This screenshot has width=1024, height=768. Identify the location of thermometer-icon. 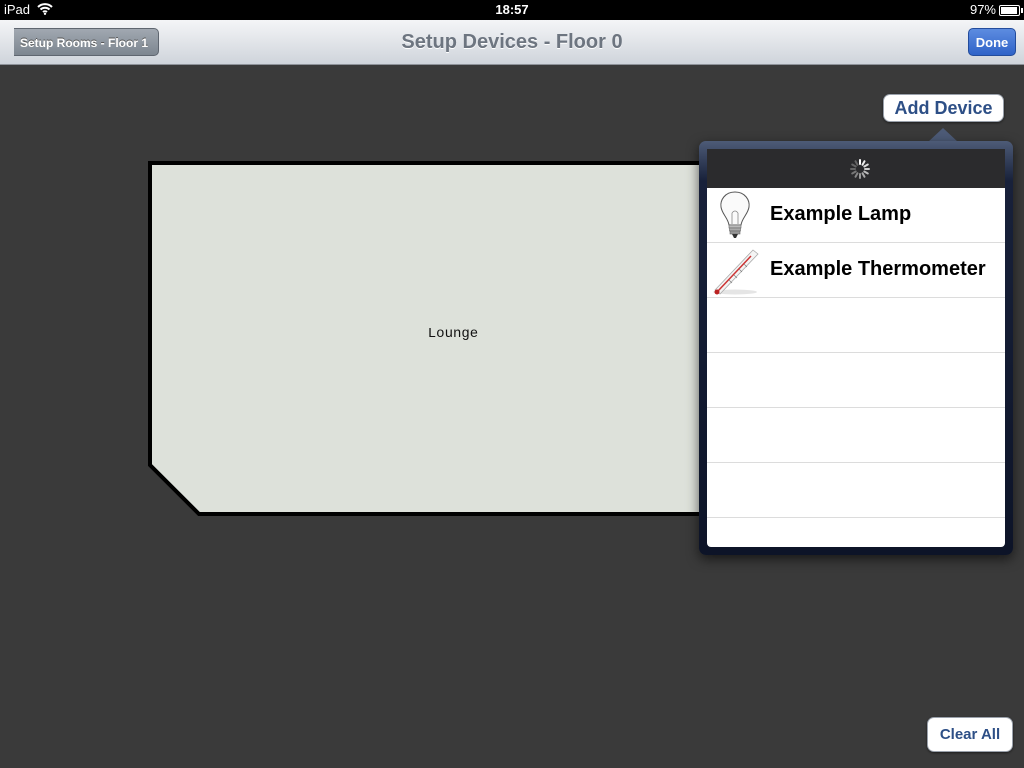
(736, 272).